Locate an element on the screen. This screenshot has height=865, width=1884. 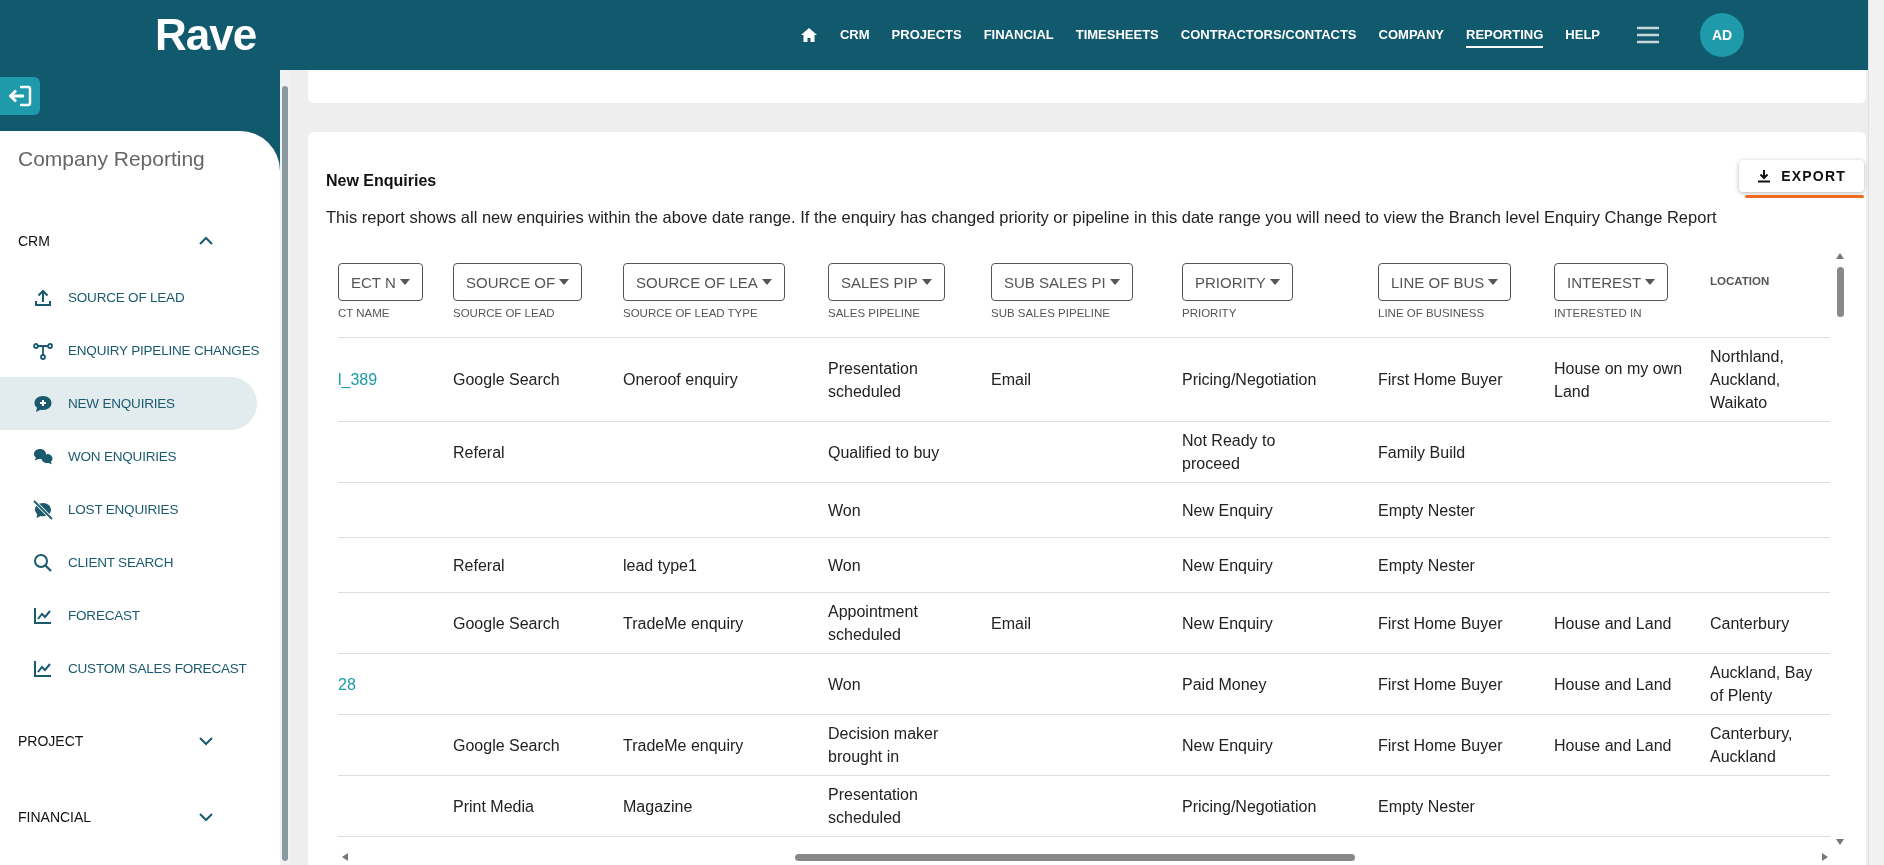
logout-button is located at coordinates (20, 96).